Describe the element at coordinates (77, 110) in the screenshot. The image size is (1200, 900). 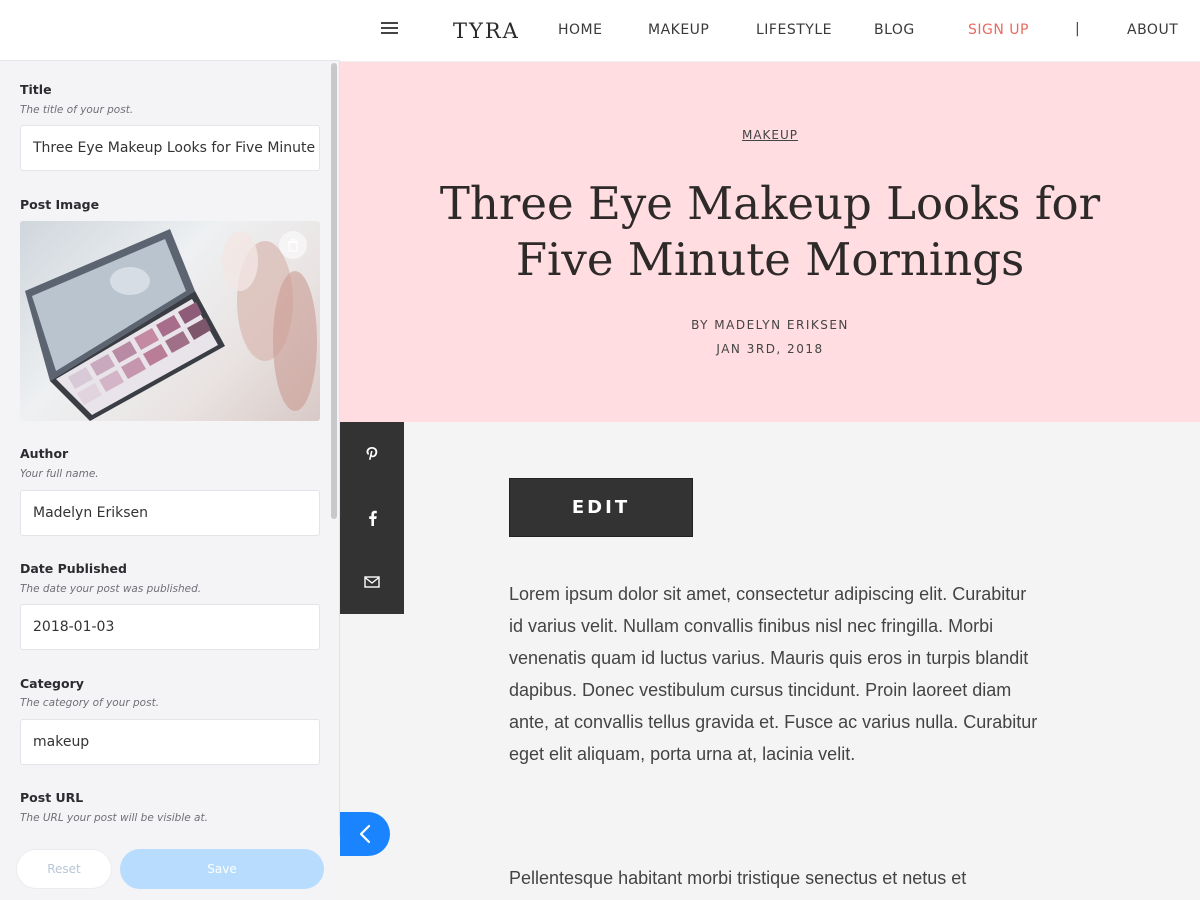
I see `title-help: The title of your post.` at that location.